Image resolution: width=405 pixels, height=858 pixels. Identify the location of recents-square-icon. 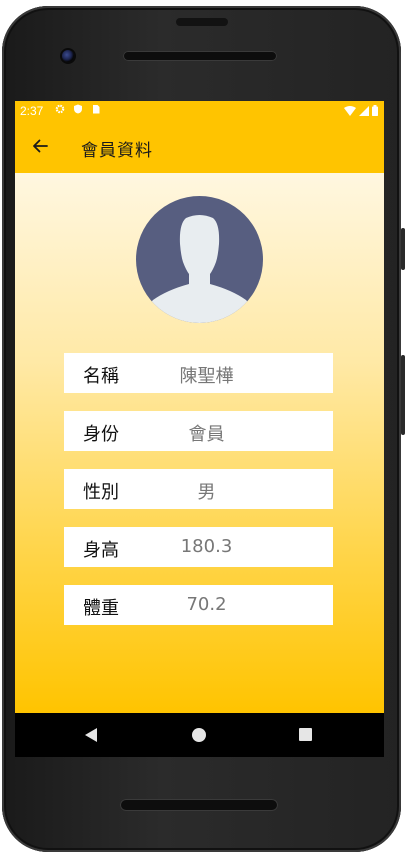
(305, 734).